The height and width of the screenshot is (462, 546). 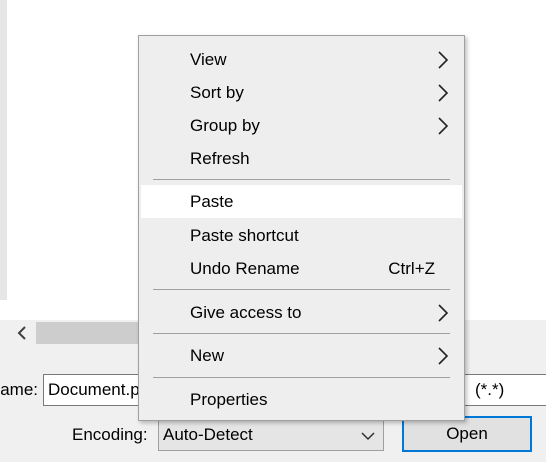 What do you see at coordinates (212, 201) in the screenshot?
I see `menu-item-label: Paste` at bounding box center [212, 201].